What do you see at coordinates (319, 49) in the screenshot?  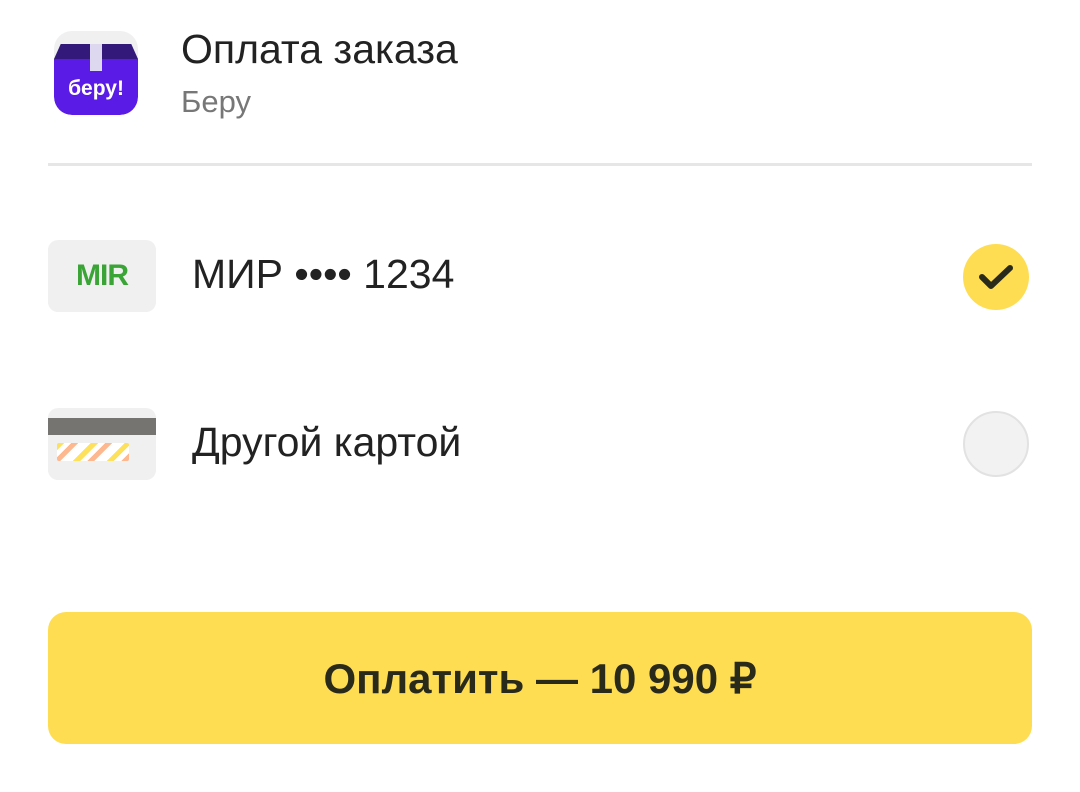 I see `page-title: Оплата заказа` at bounding box center [319, 49].